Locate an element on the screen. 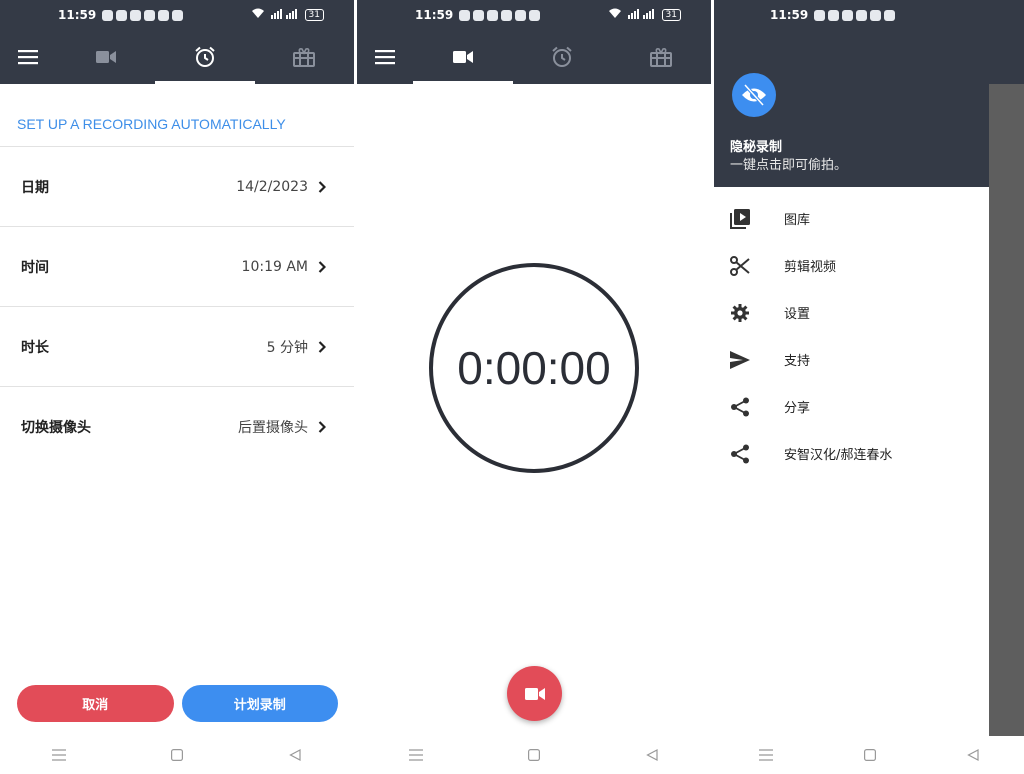 Image resolution: width=1024 pixels, height=774 pixels. camera-row: 切换摄像头 后置摄像头 is located at coordinates (177, 426).